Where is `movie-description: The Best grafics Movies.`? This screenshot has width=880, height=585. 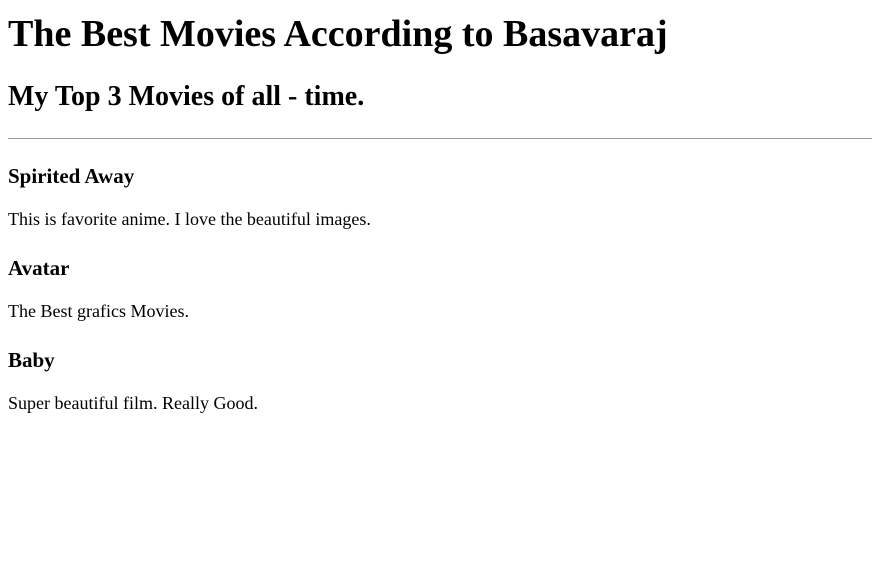 movie-description: The Best grafics Movies. is located at coordinates (98, 311).